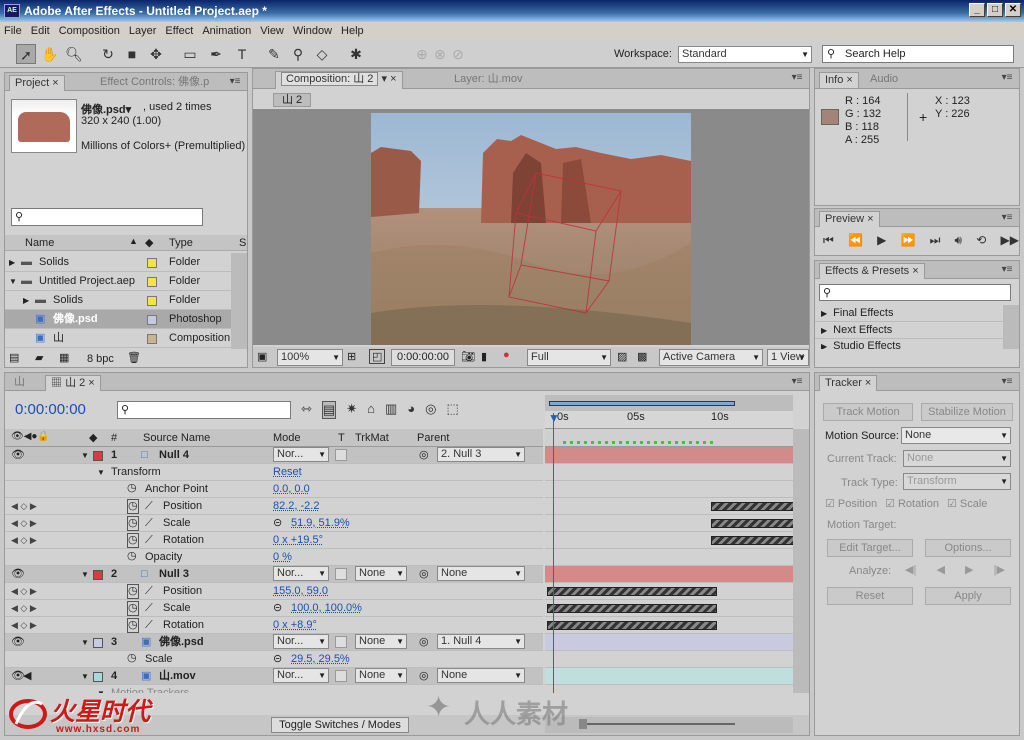 Image resolution: width=1024 pixels, height=740 pixels. I want to click on parent-select: 2. Null 3, so click(481, 454).